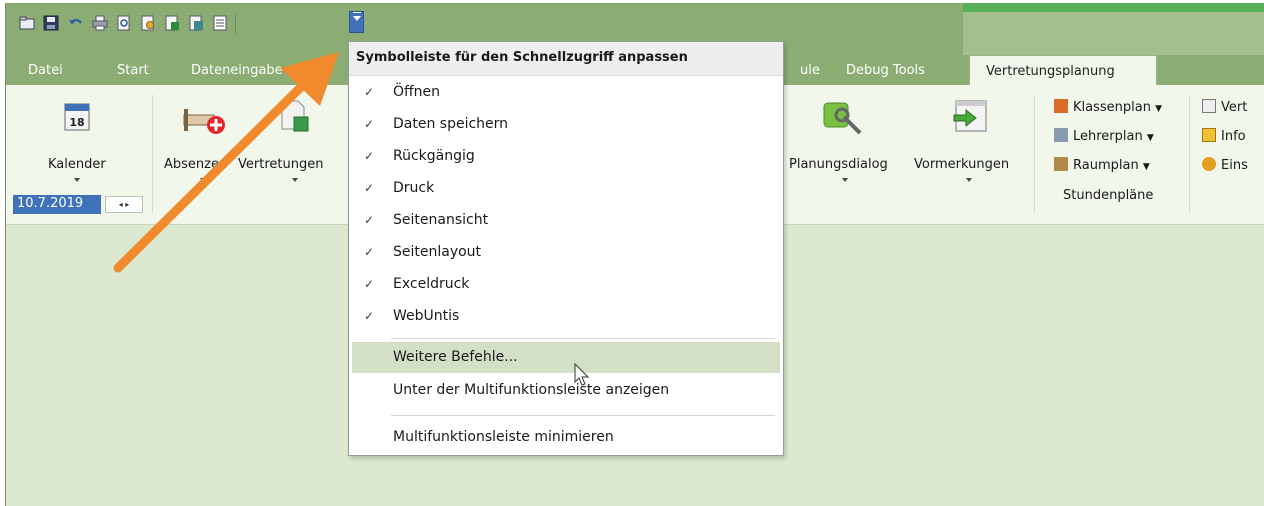  What do you see at coordinates (133, 70) in the screenshot?
I see `tab-start: Start` at bounding box center [133, 70].